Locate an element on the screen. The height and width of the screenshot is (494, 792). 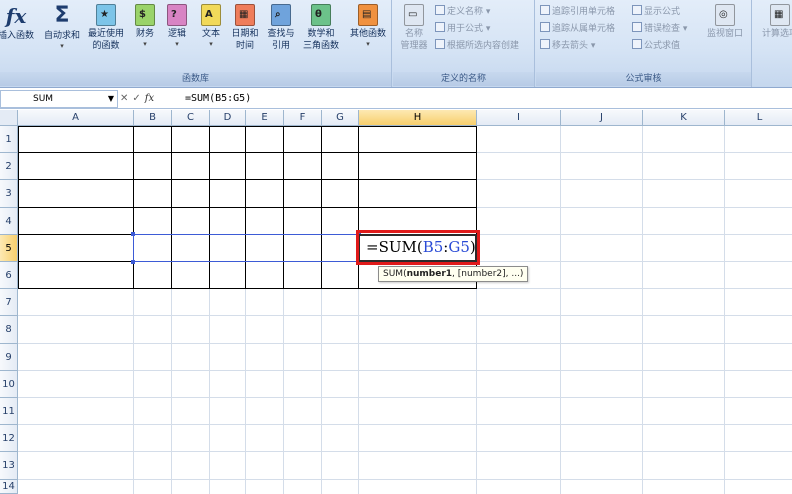
more-functions-button: ▤ 其他函数 ▾ is located at coordinates (368, 26).